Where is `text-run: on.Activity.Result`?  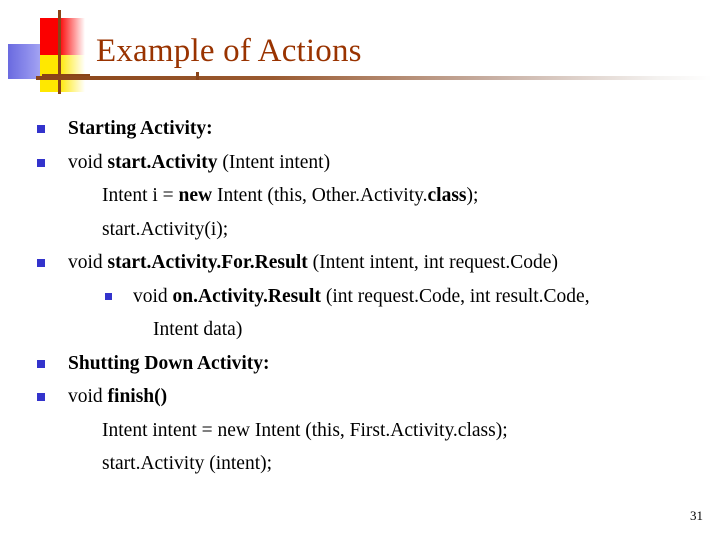 text-run: on.Activity.Result is located at coordinates (246, 296).